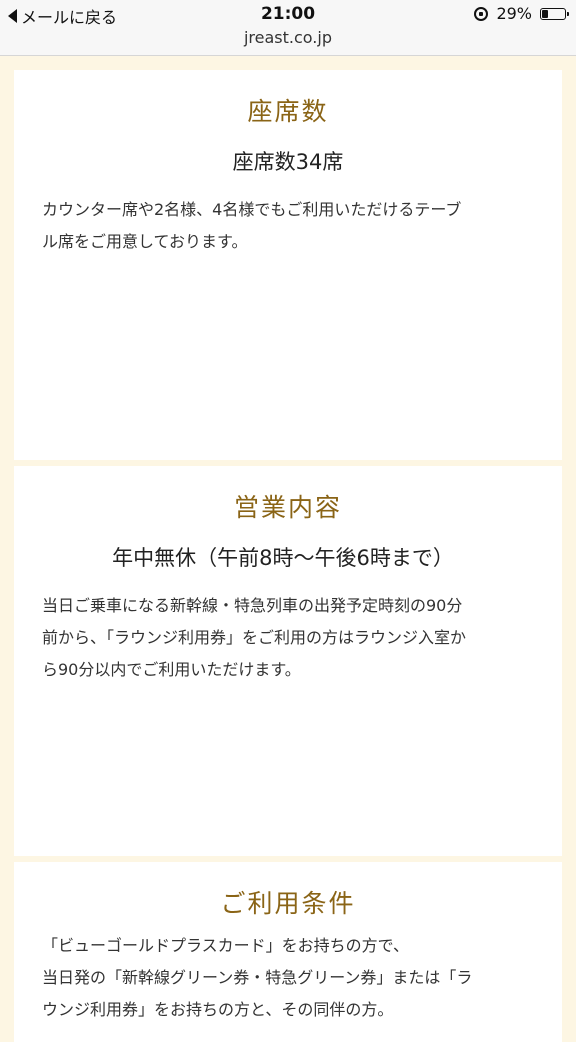 The image size is (576, 1042). Describe the element at coordinates (288, 111) in the screenshot. I see `section-title: 座席数` at that location.